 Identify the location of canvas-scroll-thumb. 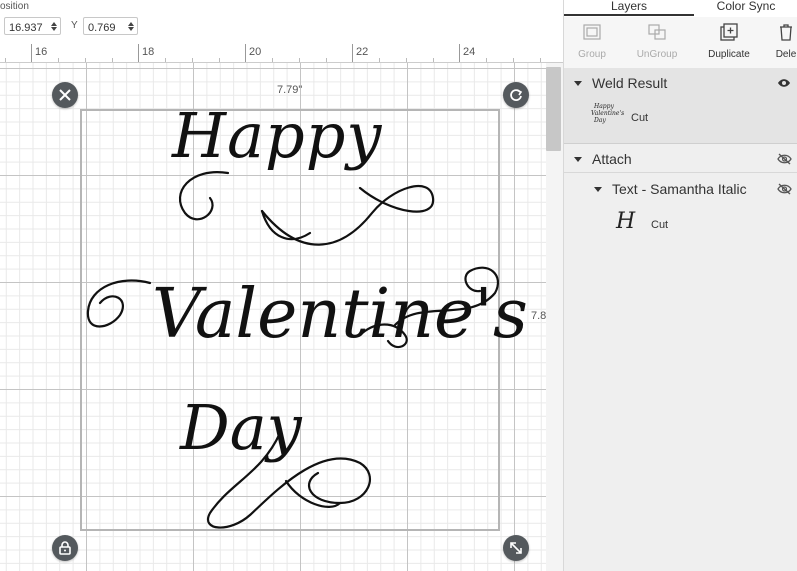
(553, 109).